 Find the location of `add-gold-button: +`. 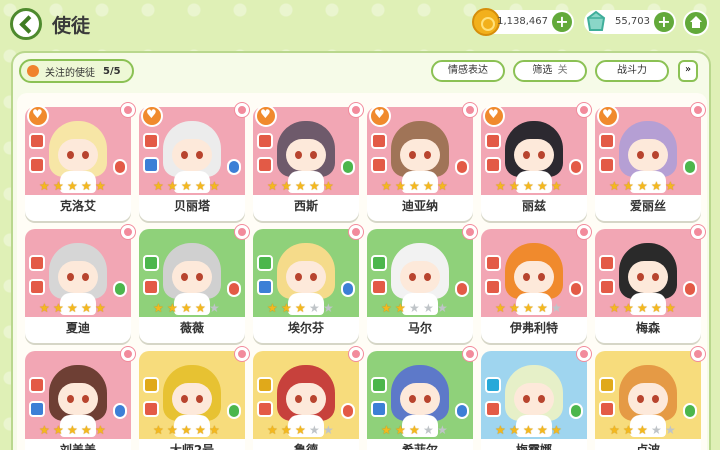

add-gold-button: + is located at coordinates (562, 22).